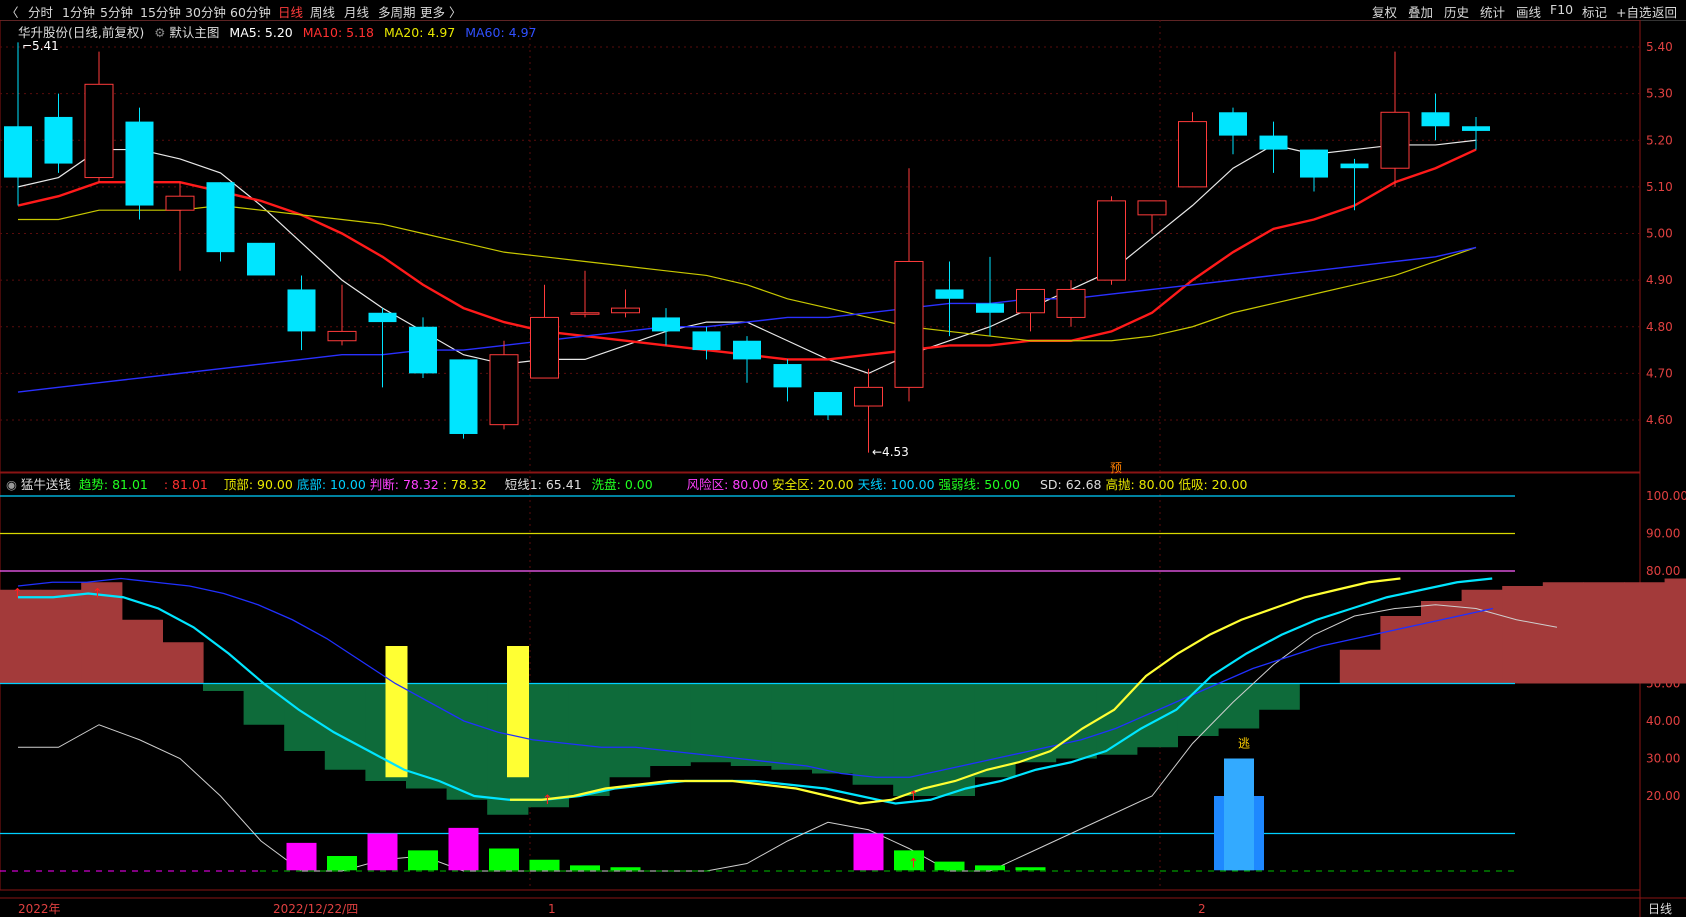  Describe the element at coordinates (1664, 11) in the screenshot. I see `tool-tab-8: 返回` at that location.